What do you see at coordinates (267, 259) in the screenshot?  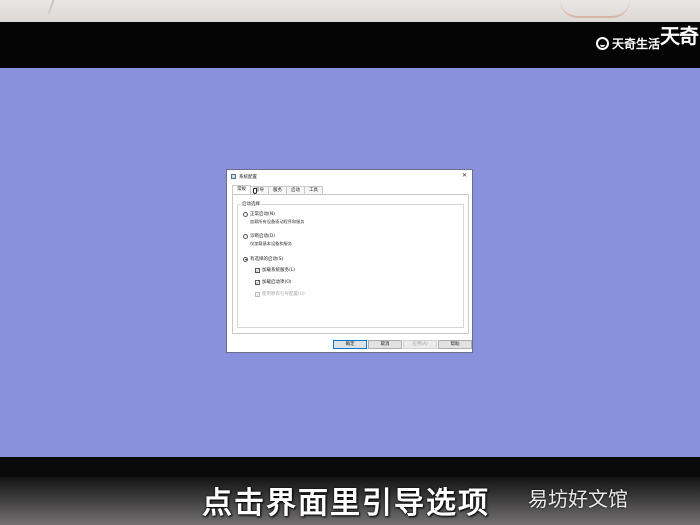 I see `radio-label: 有选择的启动(S)` at bounding box center [267, 259].